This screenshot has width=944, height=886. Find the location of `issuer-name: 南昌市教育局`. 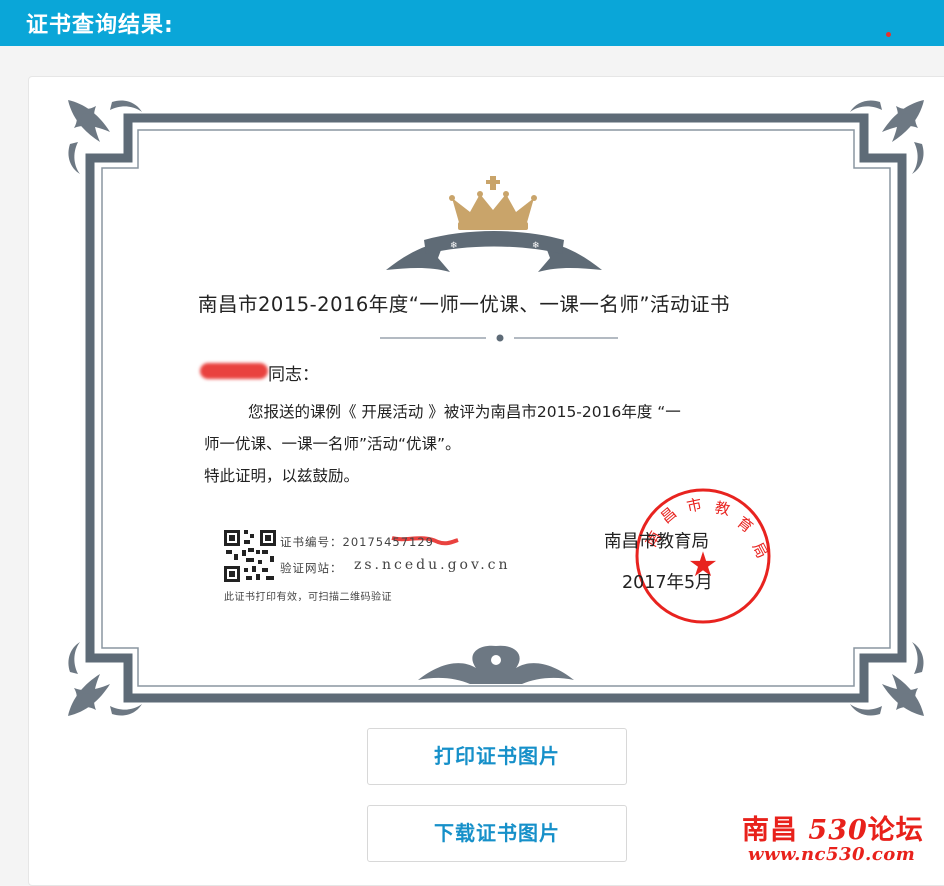

issuer-name: 南昌市教育局 is located at coordinates (656, 542).